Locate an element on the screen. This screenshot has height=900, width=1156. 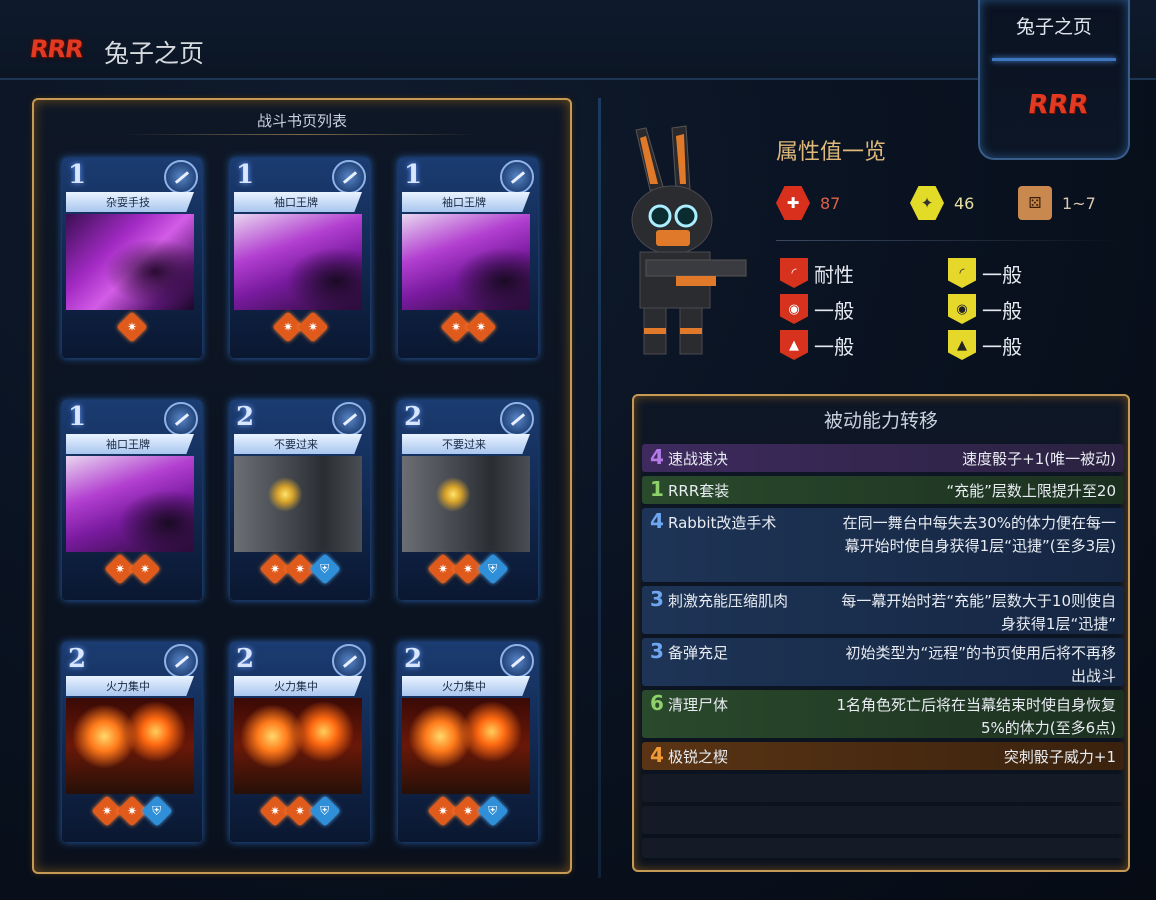
hp-icon: ✚ is located at coordinates (793, 203).